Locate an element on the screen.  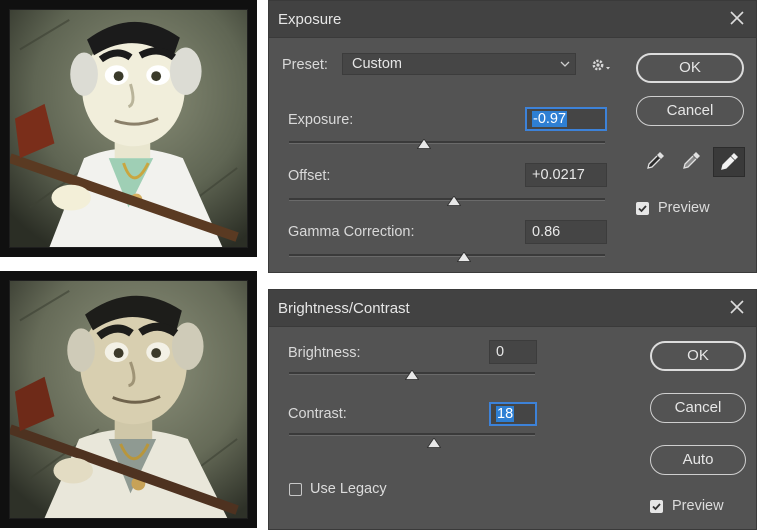
eyedropper-gray-icon is located at coordinates (691, 161).